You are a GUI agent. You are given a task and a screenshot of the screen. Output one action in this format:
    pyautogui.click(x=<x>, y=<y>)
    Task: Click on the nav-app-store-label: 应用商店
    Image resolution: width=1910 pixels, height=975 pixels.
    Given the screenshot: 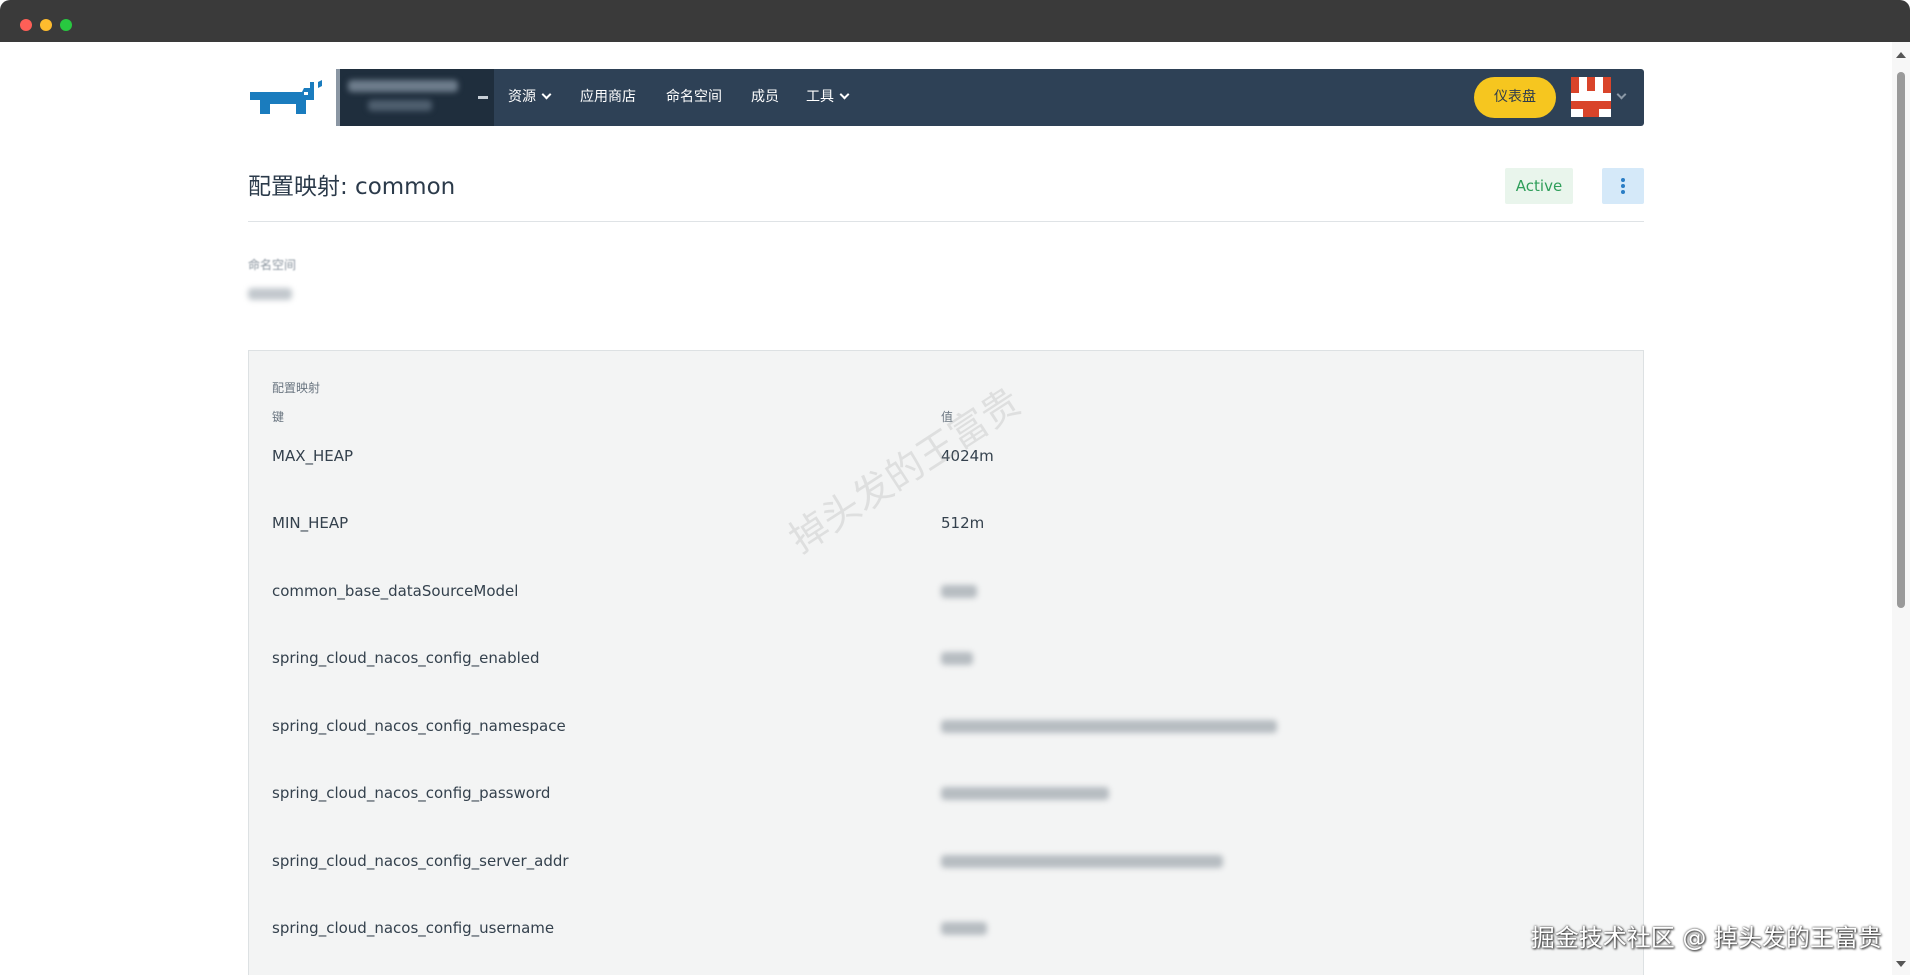 What is the action you would take?
    pyautogui.click(x=608, y=97)
    